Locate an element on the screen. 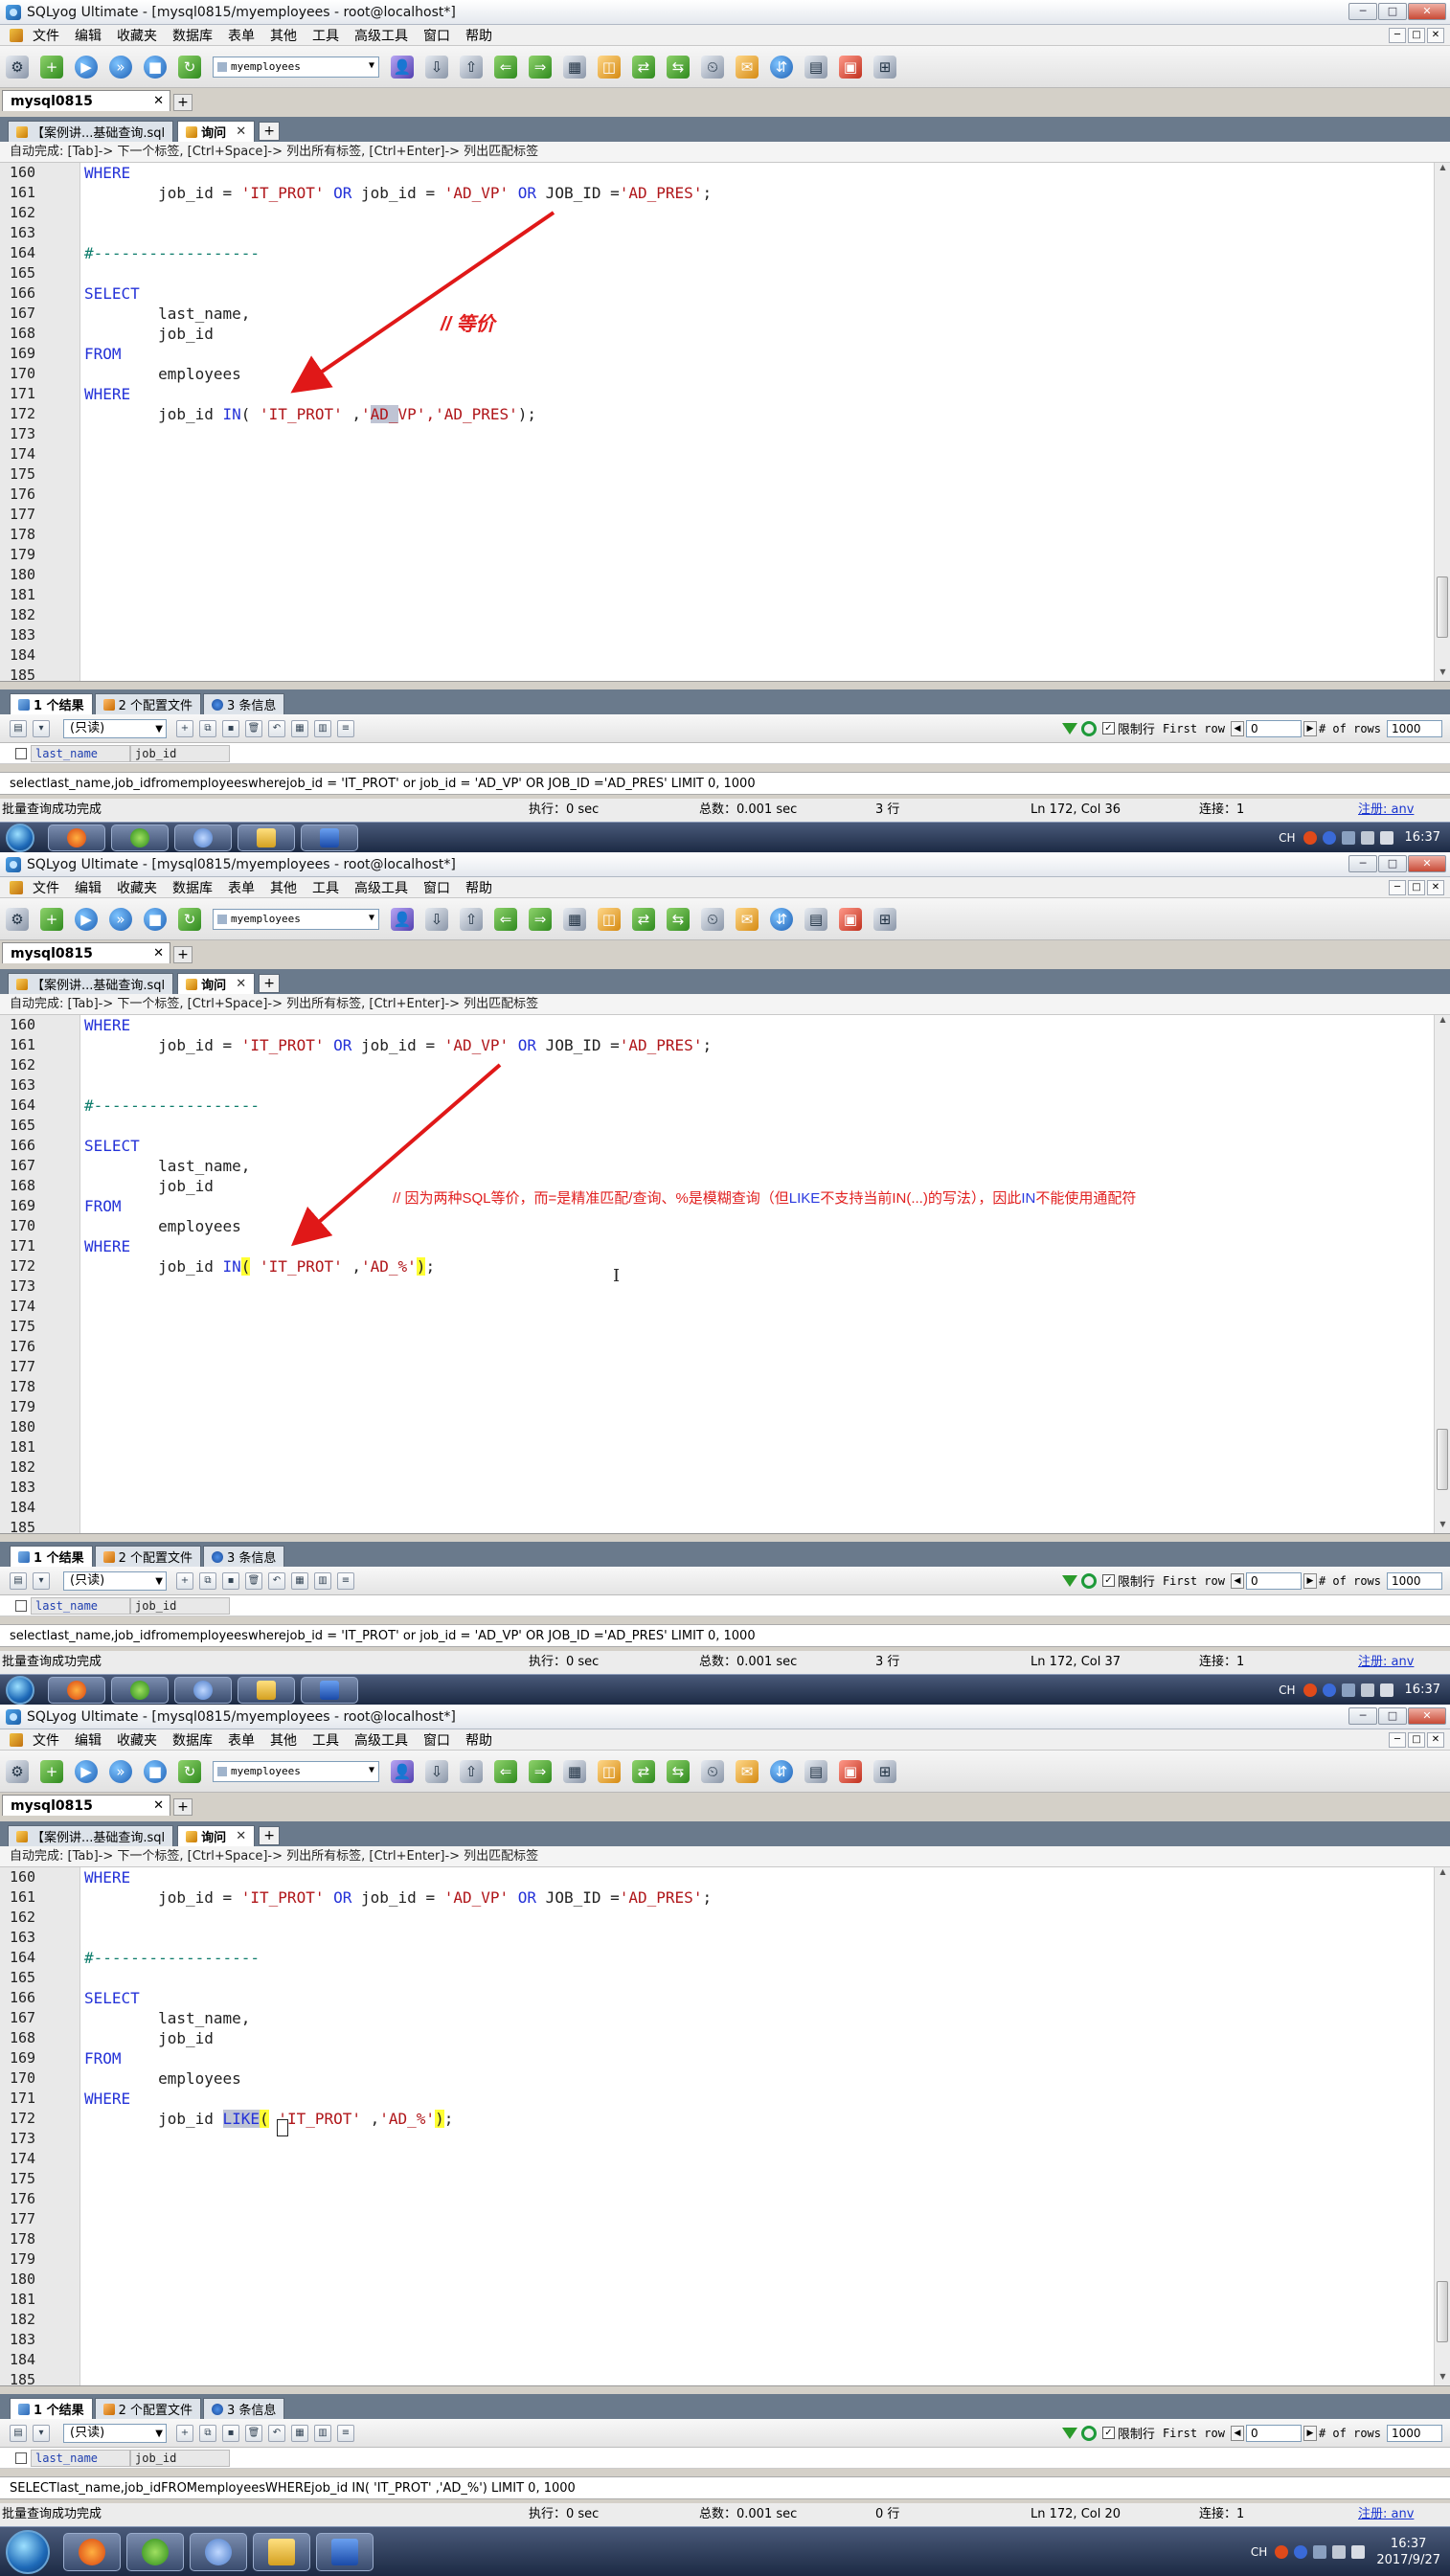 Image resolution: width=1450 pixels, height=2576 pixels. text-view-icon: ≡ is located at coordinates (345, 2433).